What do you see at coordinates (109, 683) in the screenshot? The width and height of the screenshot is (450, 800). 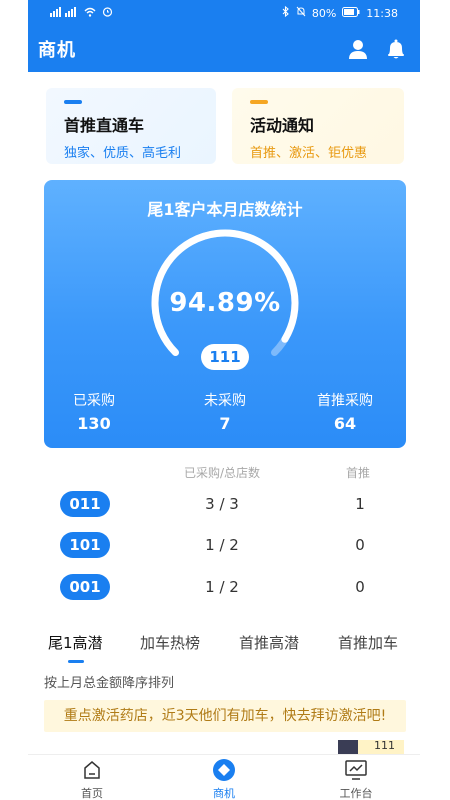 I see `sort-note: 按上月总金额降序排列` at bounding box center [109, 683].